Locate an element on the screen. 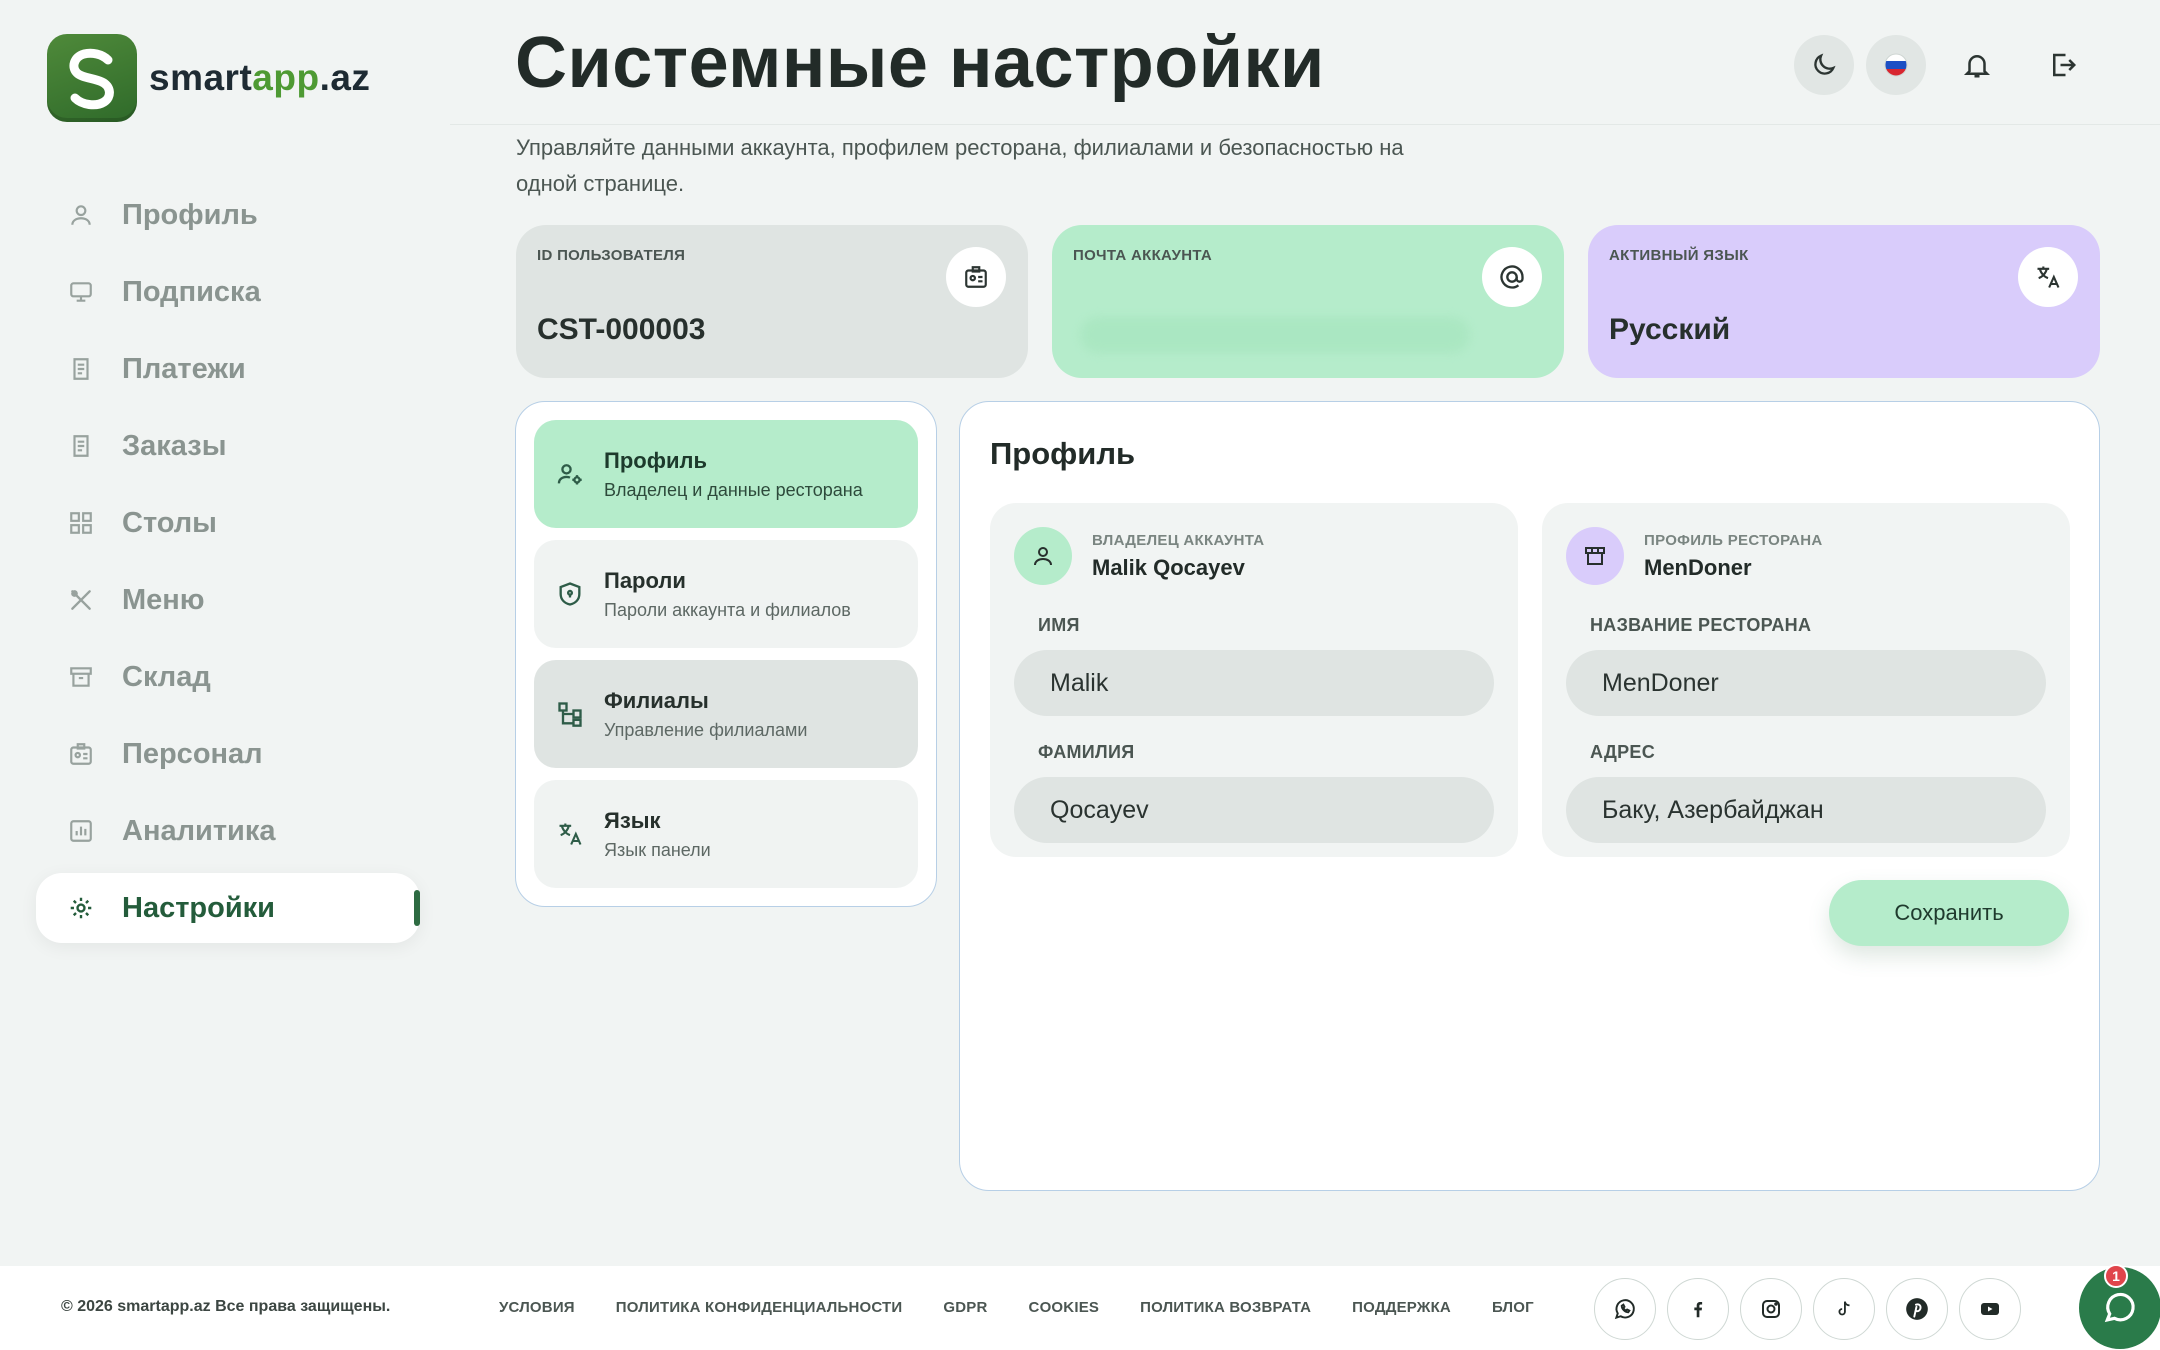  sidebar-item-label: Меню is located at coordinates (163, 599).